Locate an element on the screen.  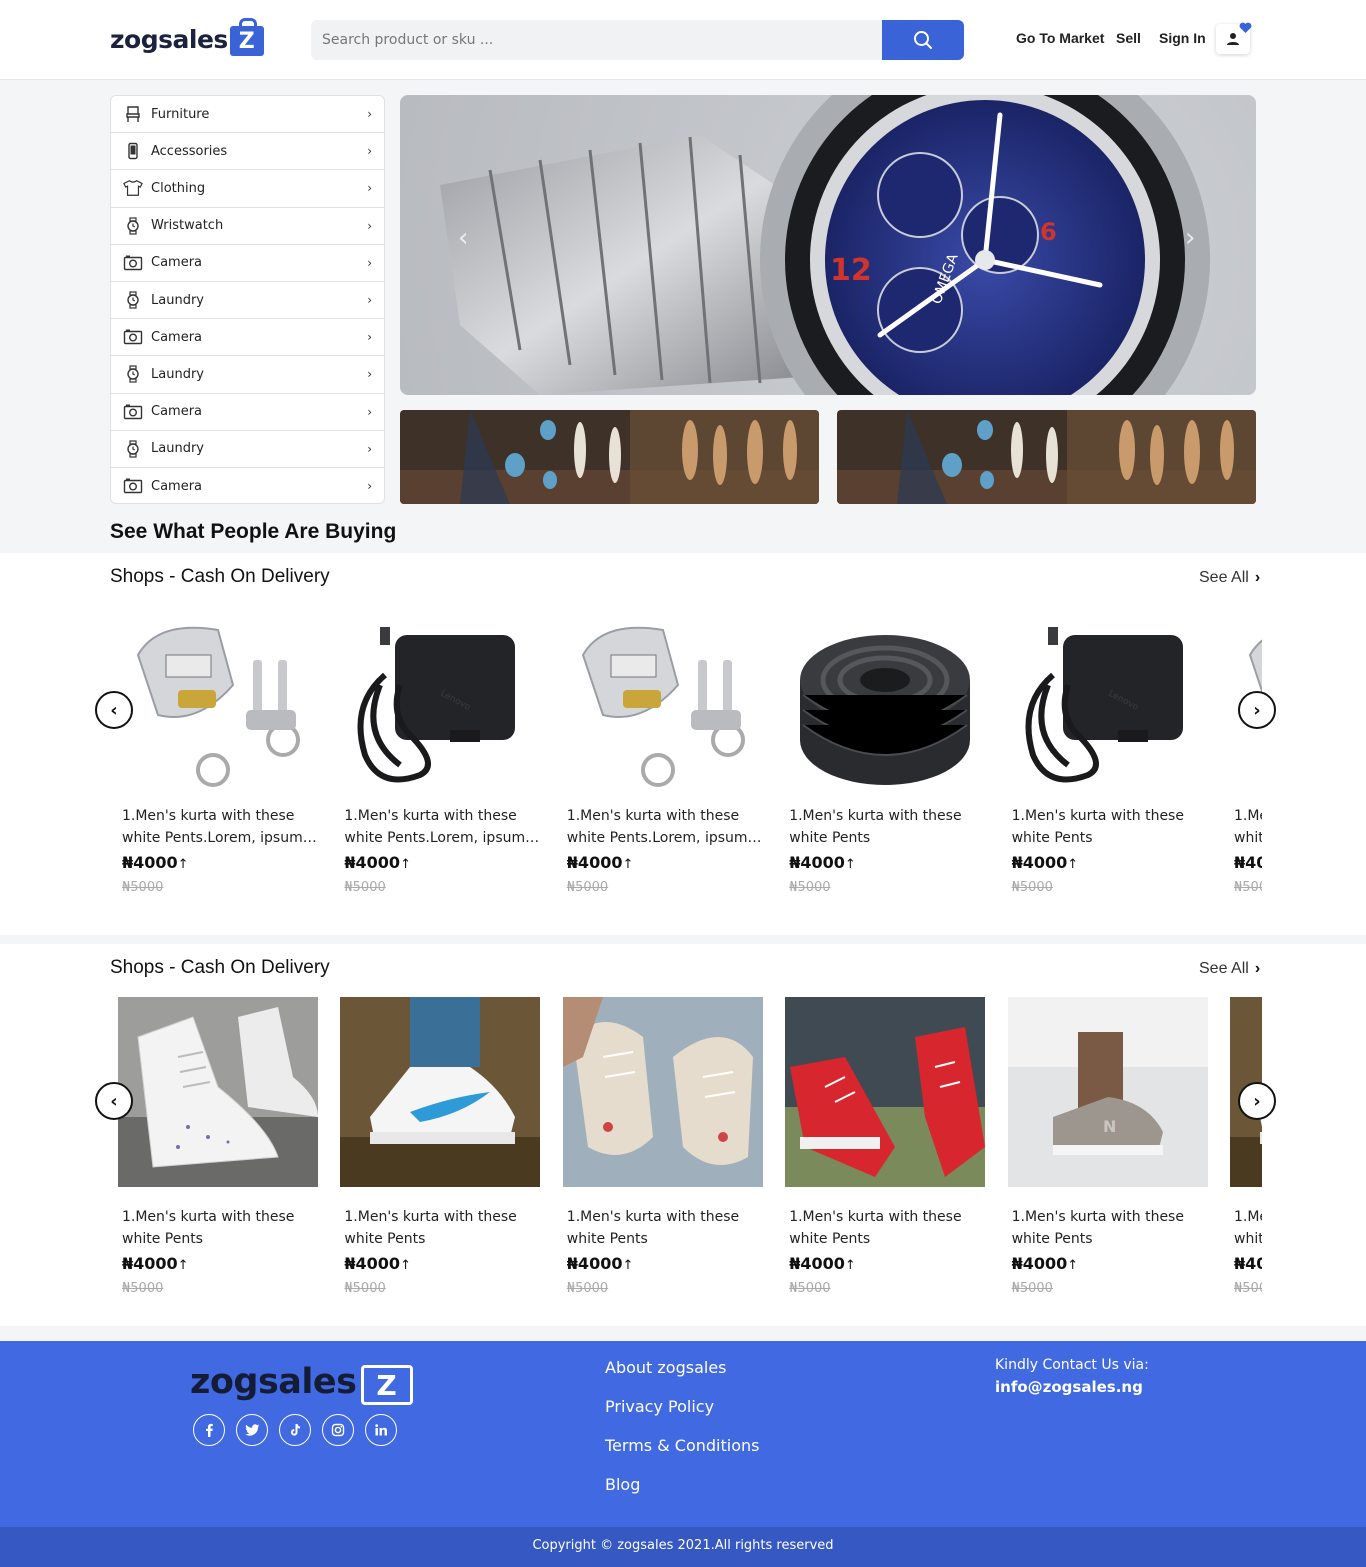
category-item-accessories: Accessories › is located at coordinates (247, 152).